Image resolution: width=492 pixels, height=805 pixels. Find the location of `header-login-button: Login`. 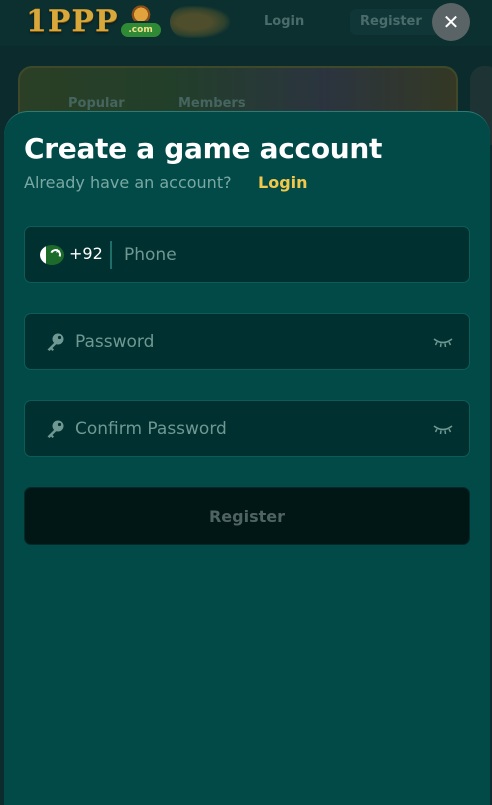

header-login-button: Login is located at coordinates (284, 22).